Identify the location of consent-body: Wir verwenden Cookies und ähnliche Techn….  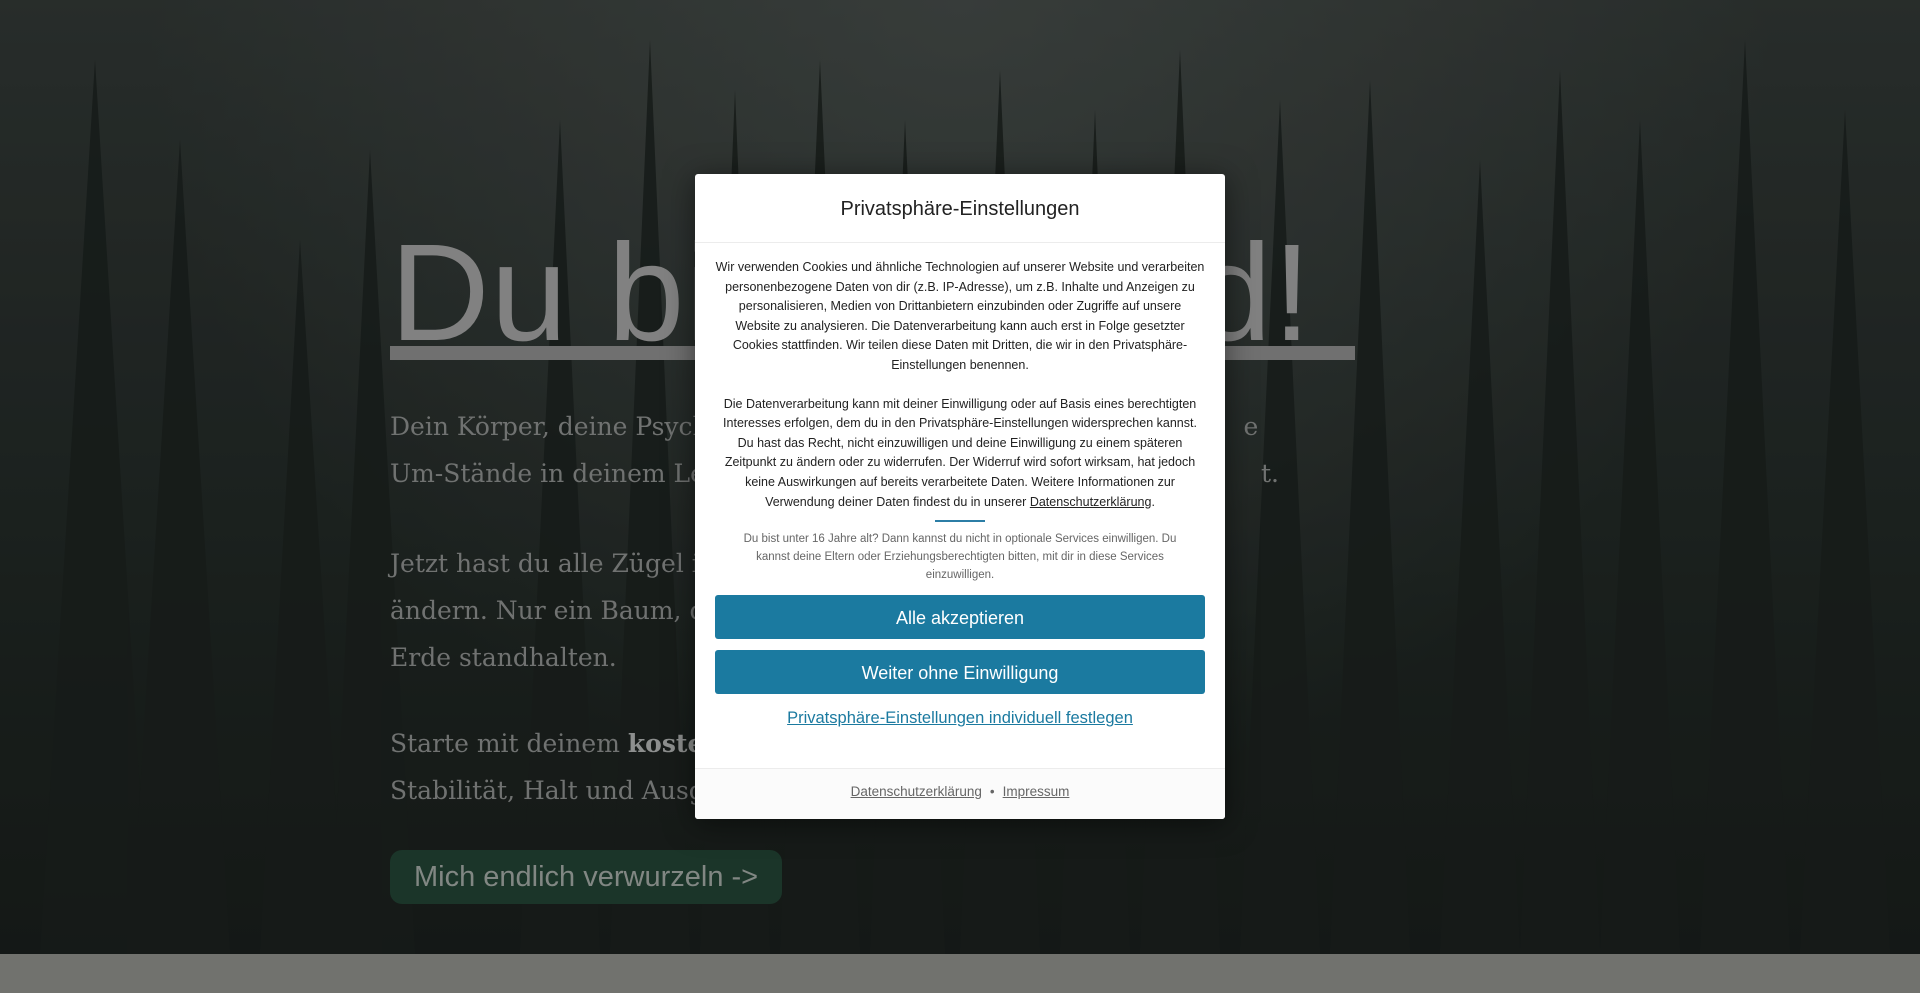
(960, 421).